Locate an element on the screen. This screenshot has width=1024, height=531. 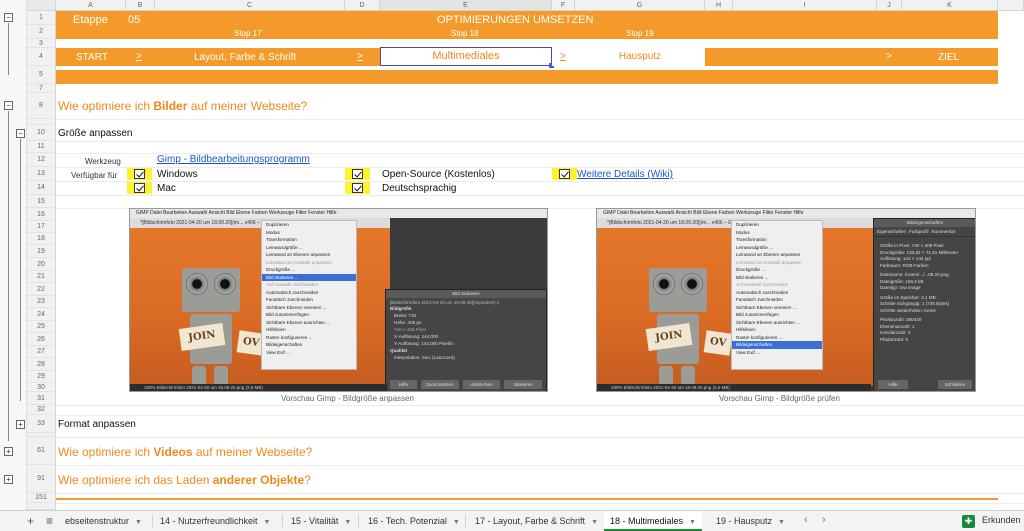
tab-layout-farbe-schrift: 17 - Layout, Farbe & Schrift ▼ is located at coordinates (536, 521).